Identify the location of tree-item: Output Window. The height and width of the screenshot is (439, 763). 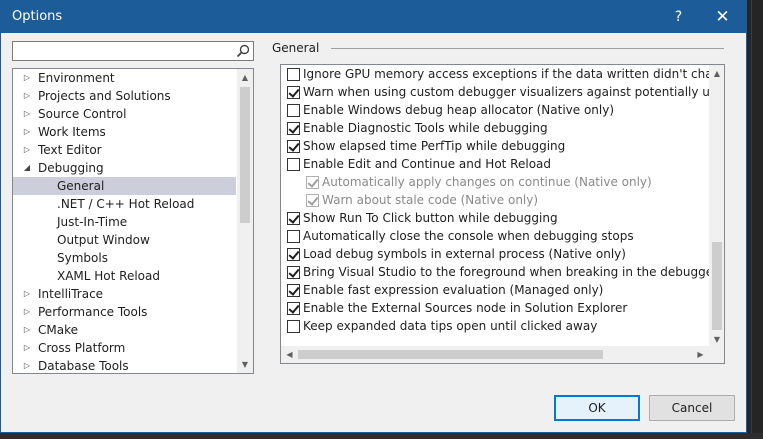
(124, 240).